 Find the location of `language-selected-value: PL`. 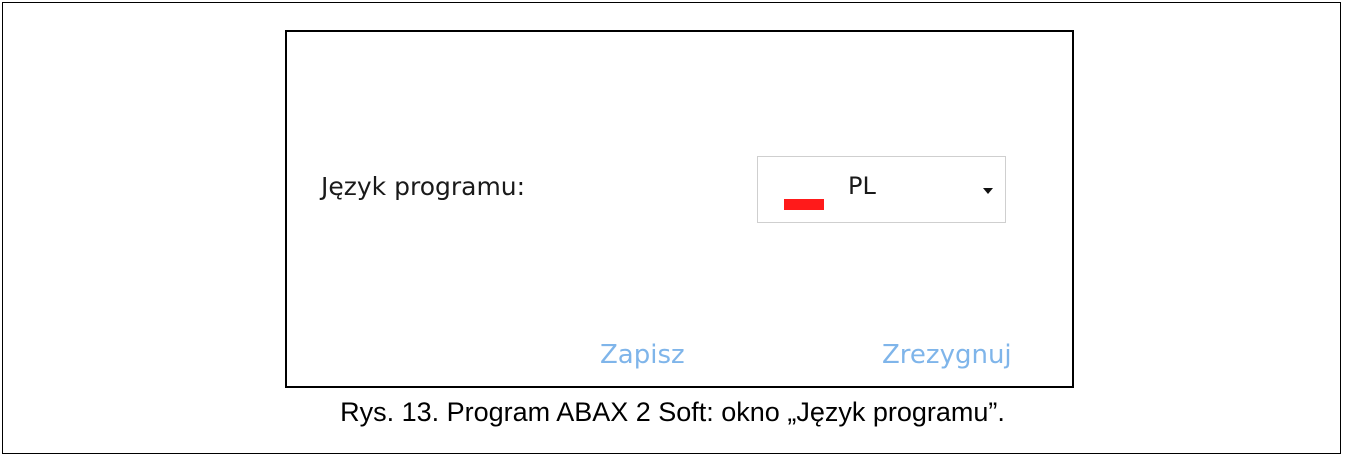

language-selected-value: PL is located at coordinates (862, 186).